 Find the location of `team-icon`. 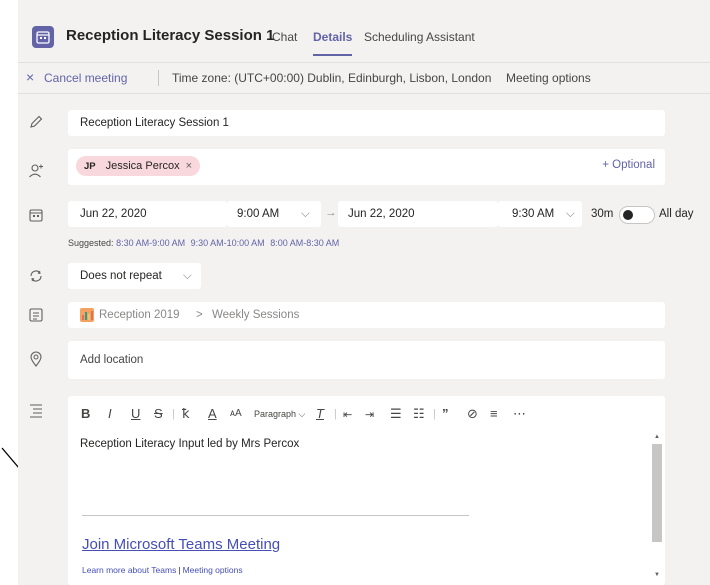

team-icon is located at coordinates (87, 315).